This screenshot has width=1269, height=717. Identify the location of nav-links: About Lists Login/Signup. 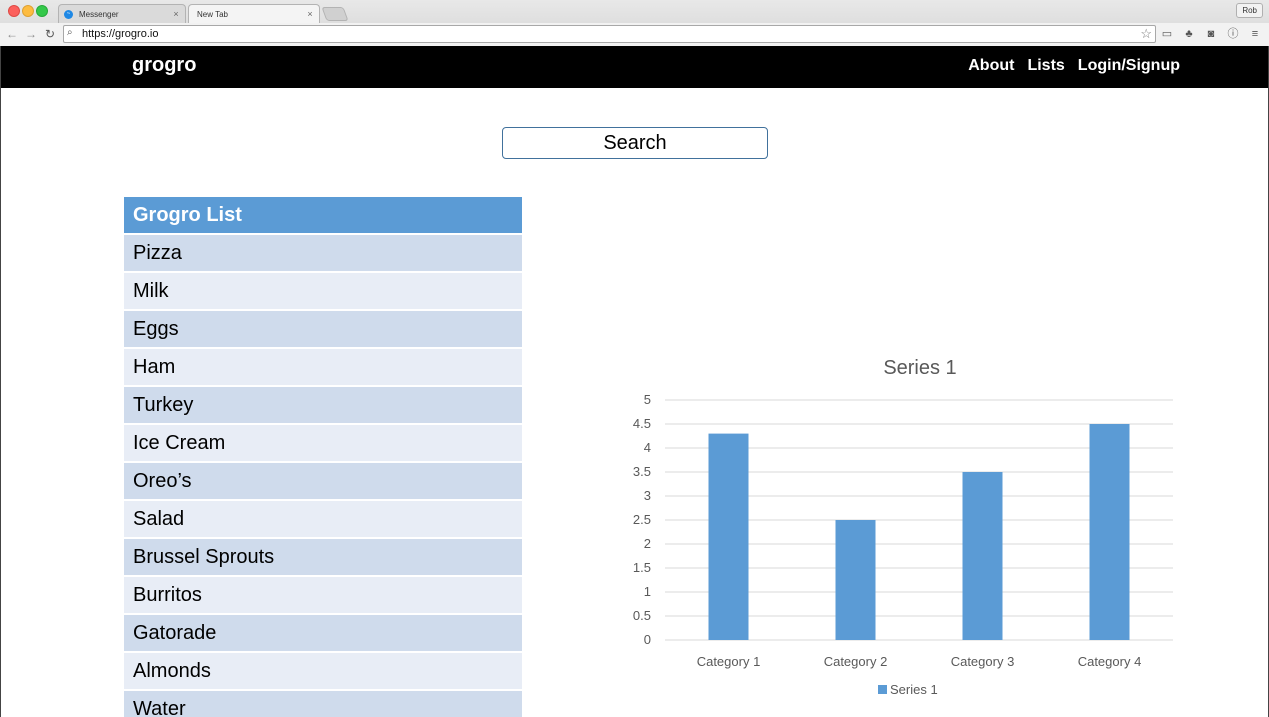
(1074, 66).